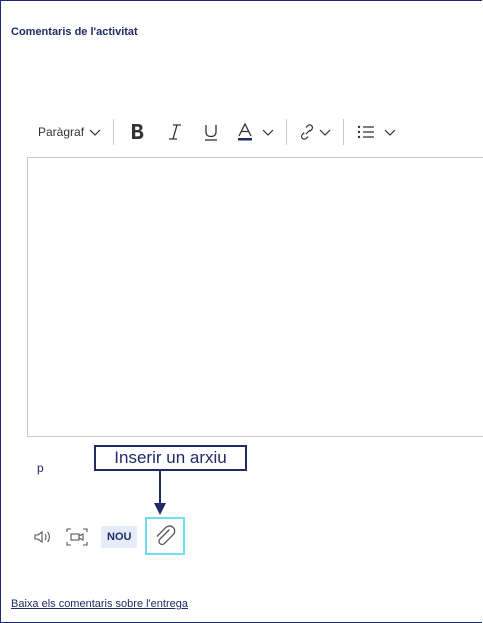  Describe the element at coordinates (366, 132) in the screenshot. I see `list-icon` at that location.